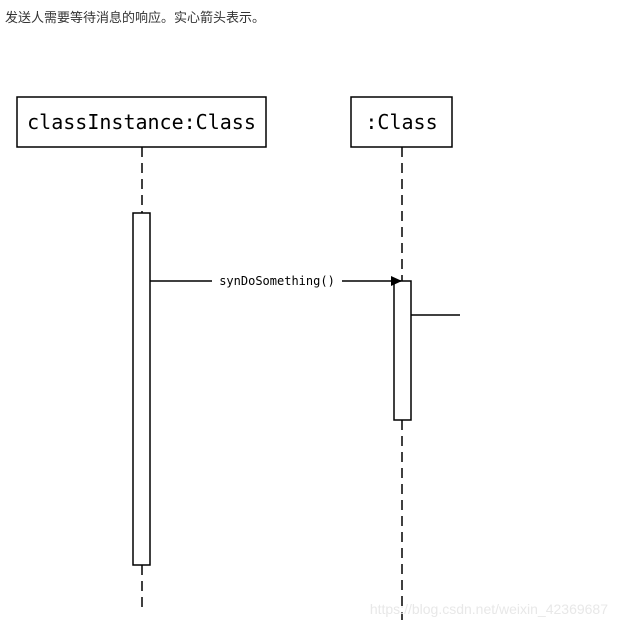 This screenshot has width=618, height=629. I want to click on message-label: synDoSomething(), so click(277, 281).